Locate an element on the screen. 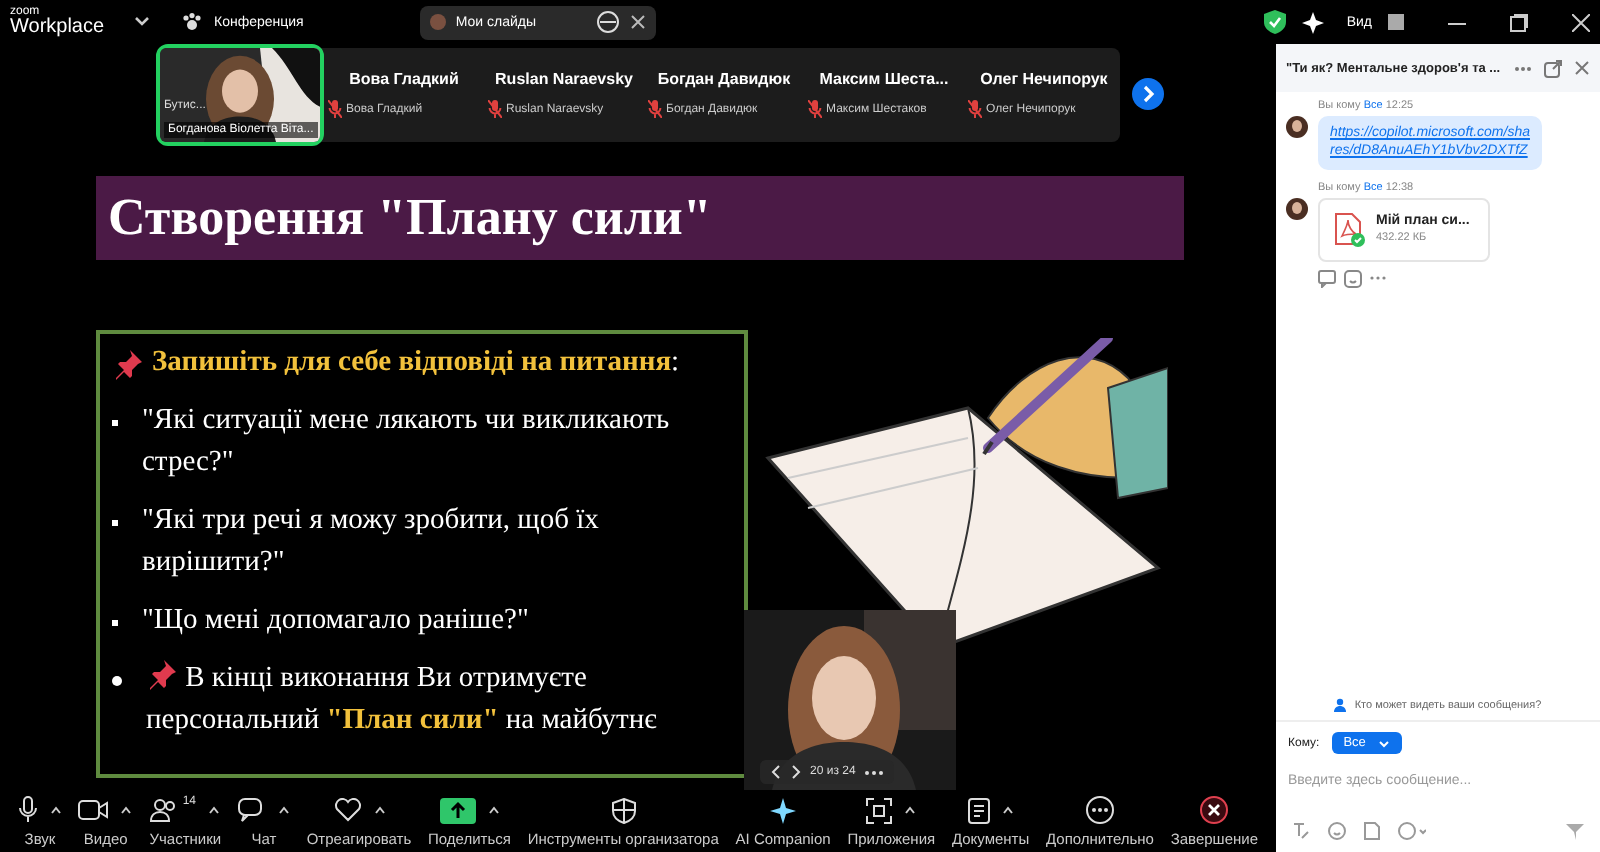  file-icon is located at coordinates (1372, 831).